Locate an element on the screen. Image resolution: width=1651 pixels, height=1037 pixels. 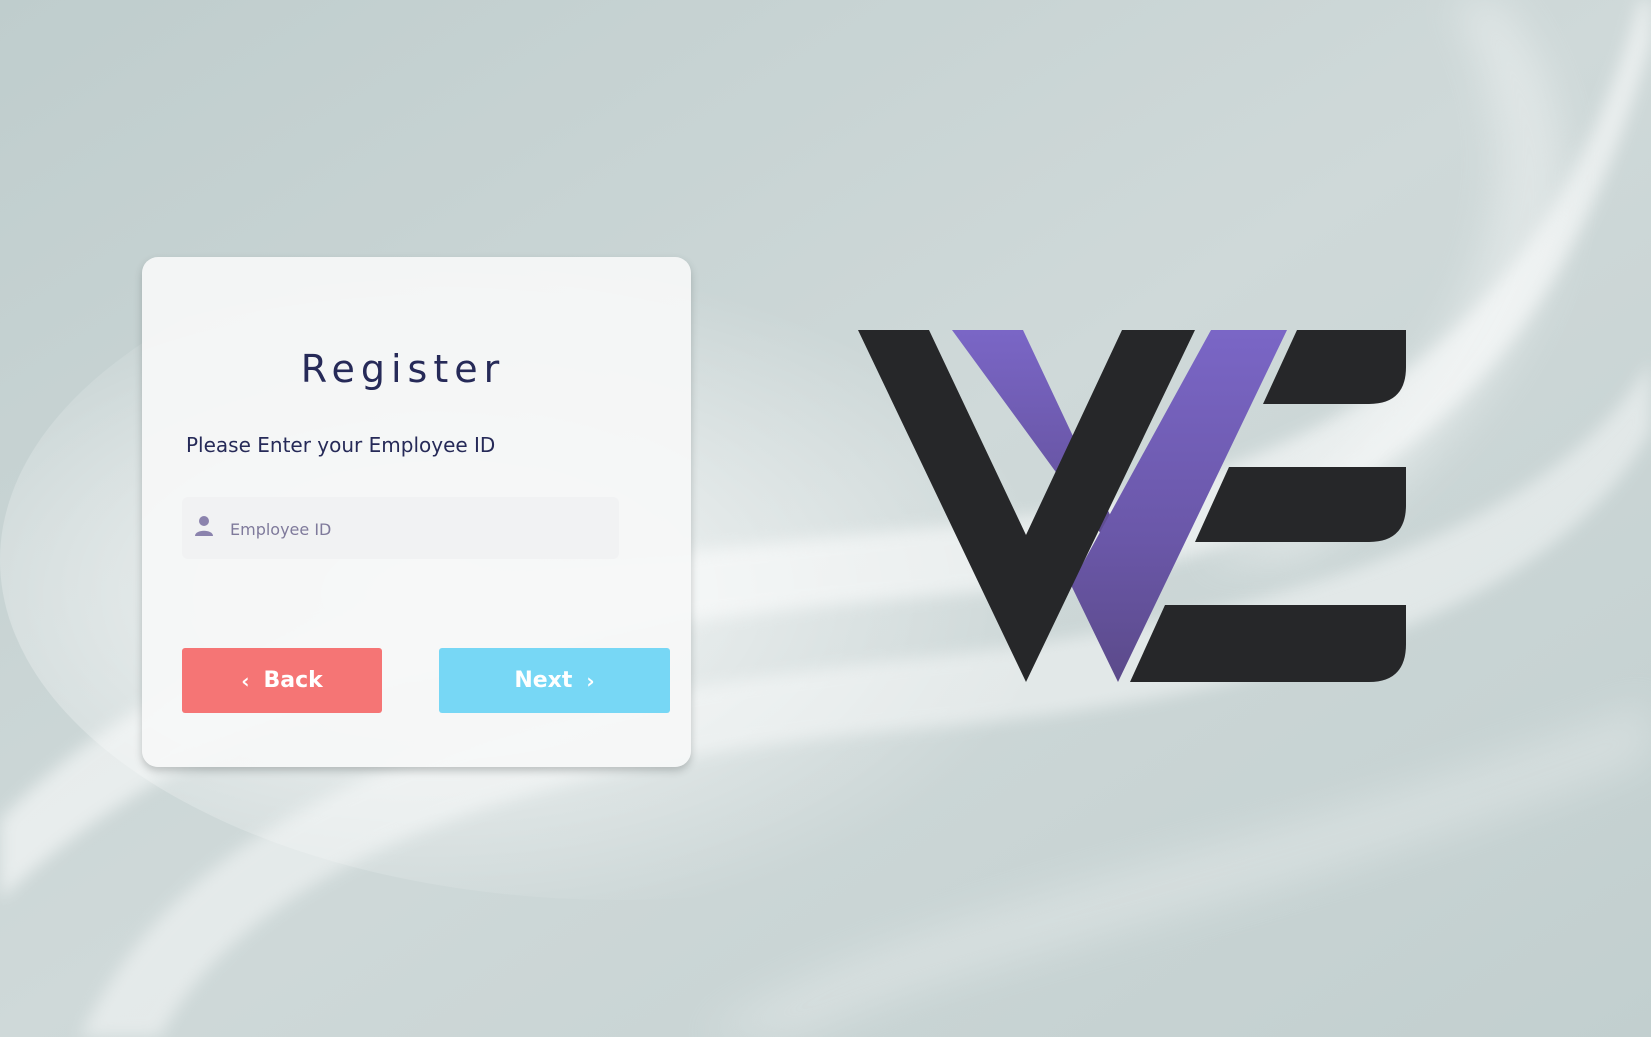
ve-logo is located at coordinates (1132, 506).